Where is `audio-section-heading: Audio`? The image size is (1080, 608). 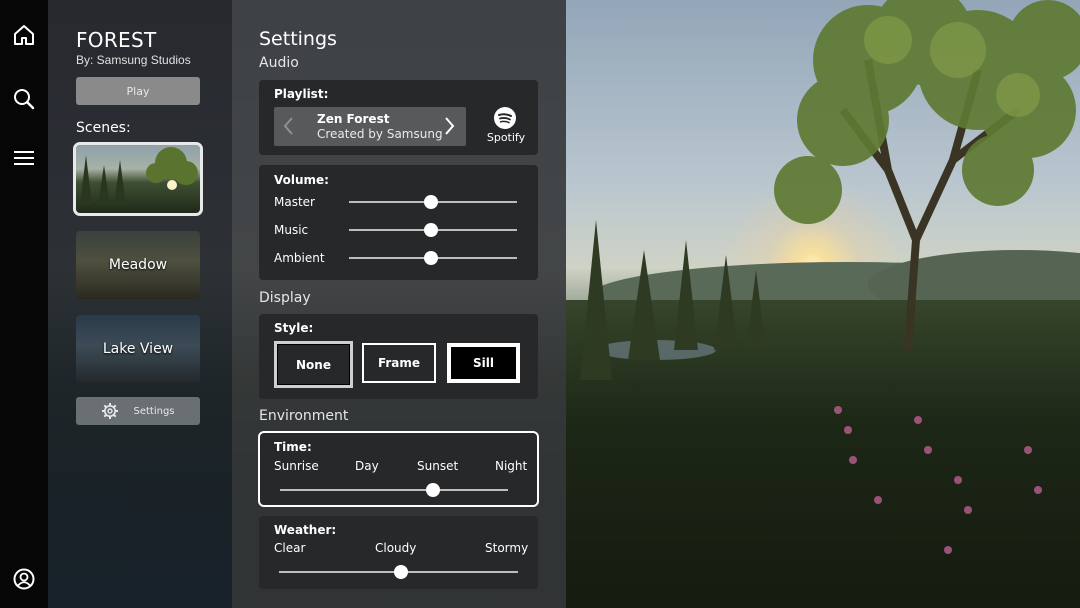
audio-section-heading: Audio is located at coordinates (279, 63).